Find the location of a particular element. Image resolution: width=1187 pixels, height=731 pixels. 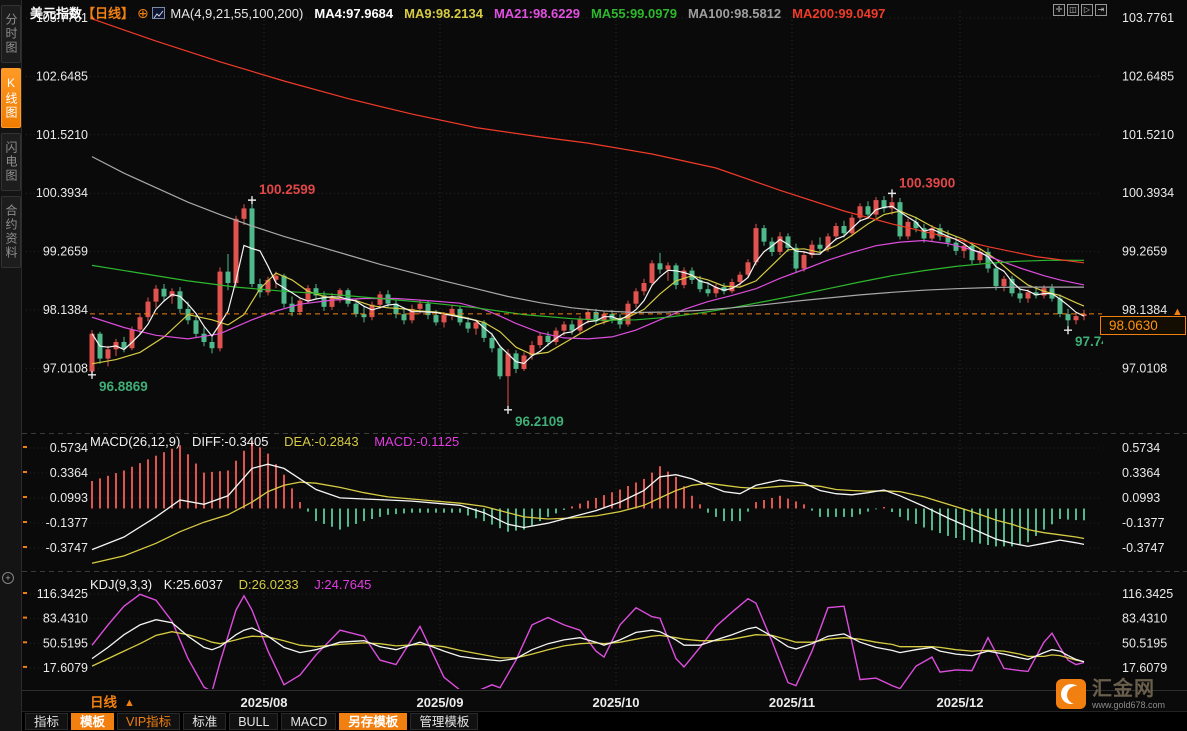

ma-group-label: MA(4,9,21,55,100,200) is located at coordinates (237, 13).